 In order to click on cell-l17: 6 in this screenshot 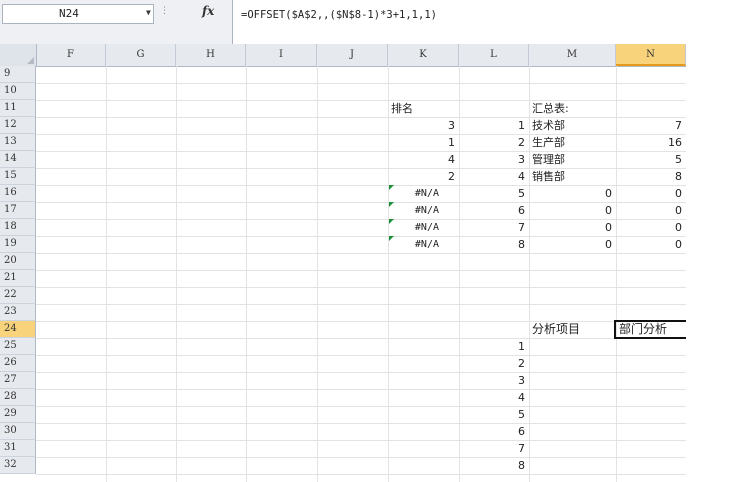, I will do `click(494, 210)`.